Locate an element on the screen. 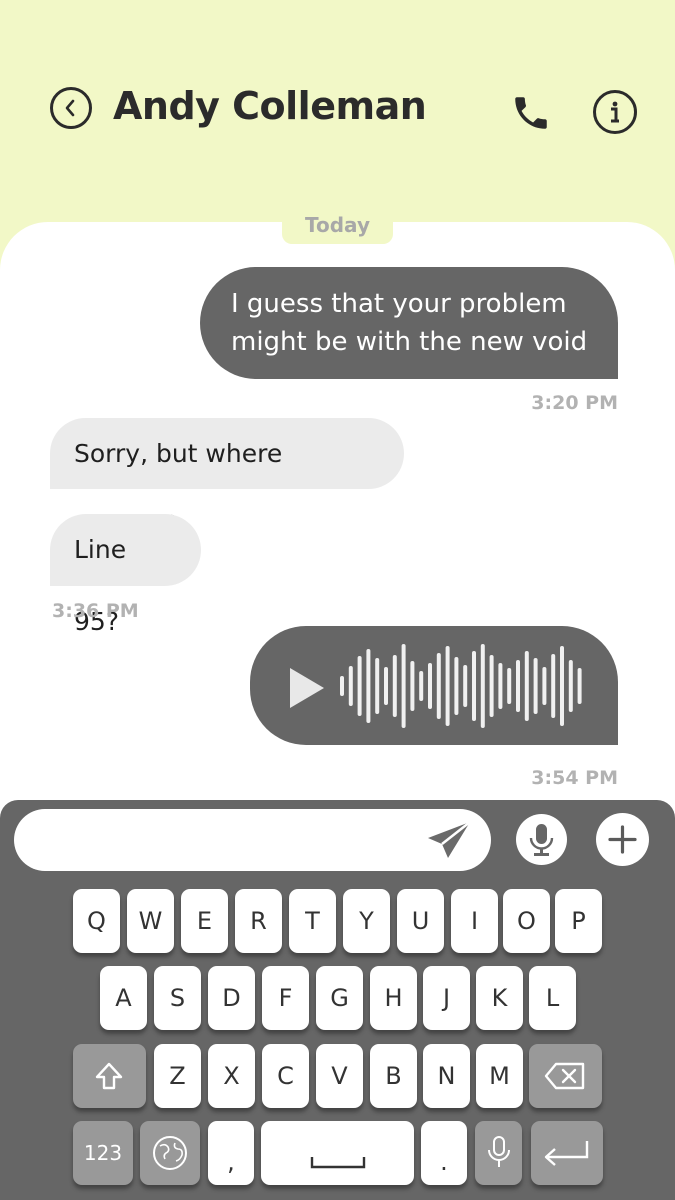 Image resolution: width=675 pixels, height=1200 pixels. shift-key is located at coordinates (109, 1076).